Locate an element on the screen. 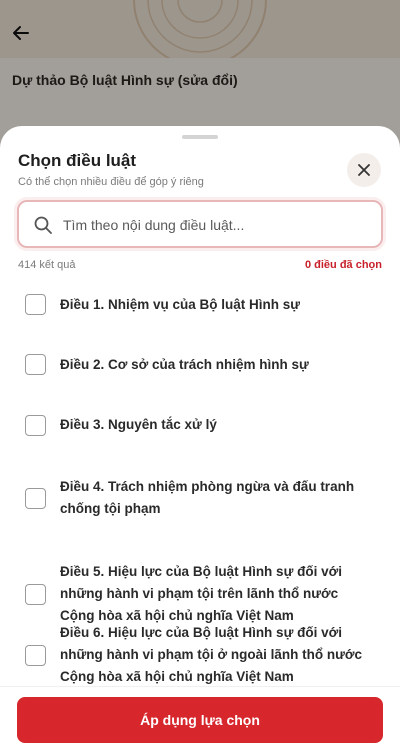 The image size is (400, 751). result-meta-row: 414 kết quả 0 điều đã chọn is located at coordinates (200, 266).